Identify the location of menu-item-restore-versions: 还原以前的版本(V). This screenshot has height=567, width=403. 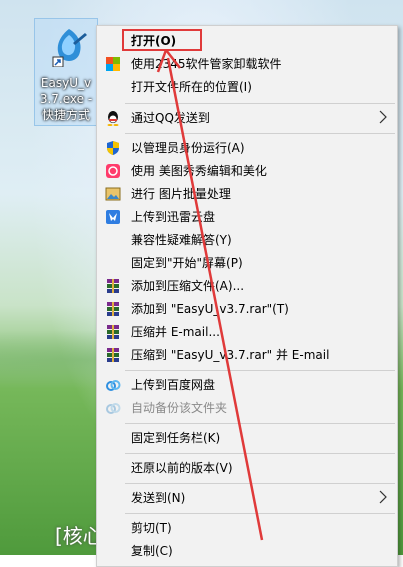
(247, 468).